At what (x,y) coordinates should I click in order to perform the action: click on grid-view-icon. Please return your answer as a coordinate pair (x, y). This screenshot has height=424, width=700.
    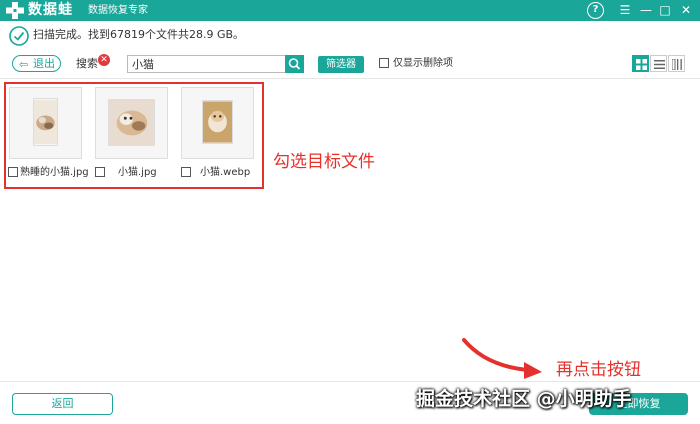
    Looking at the image, I should click on (641, 64).